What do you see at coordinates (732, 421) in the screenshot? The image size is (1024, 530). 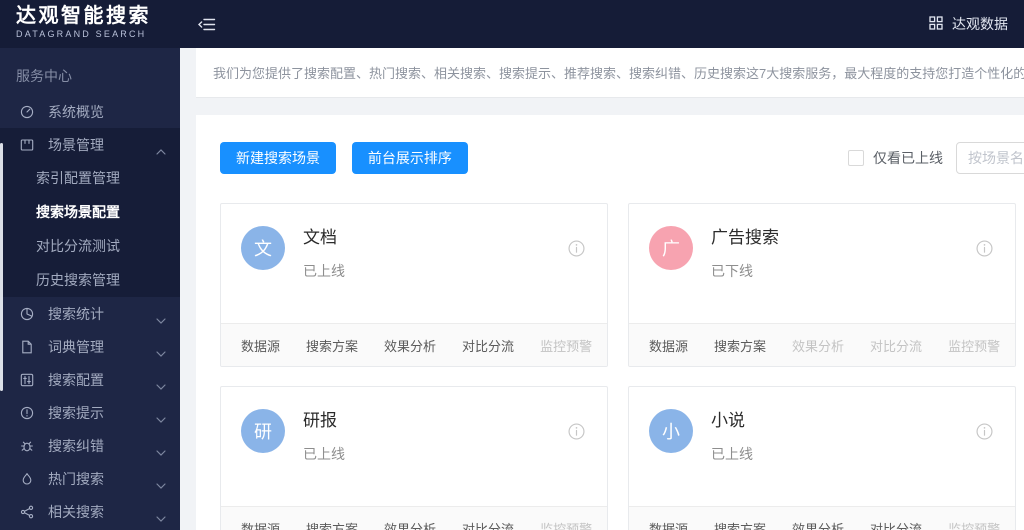 I see `scene-title: 小说` at bounding box center [732, 421].